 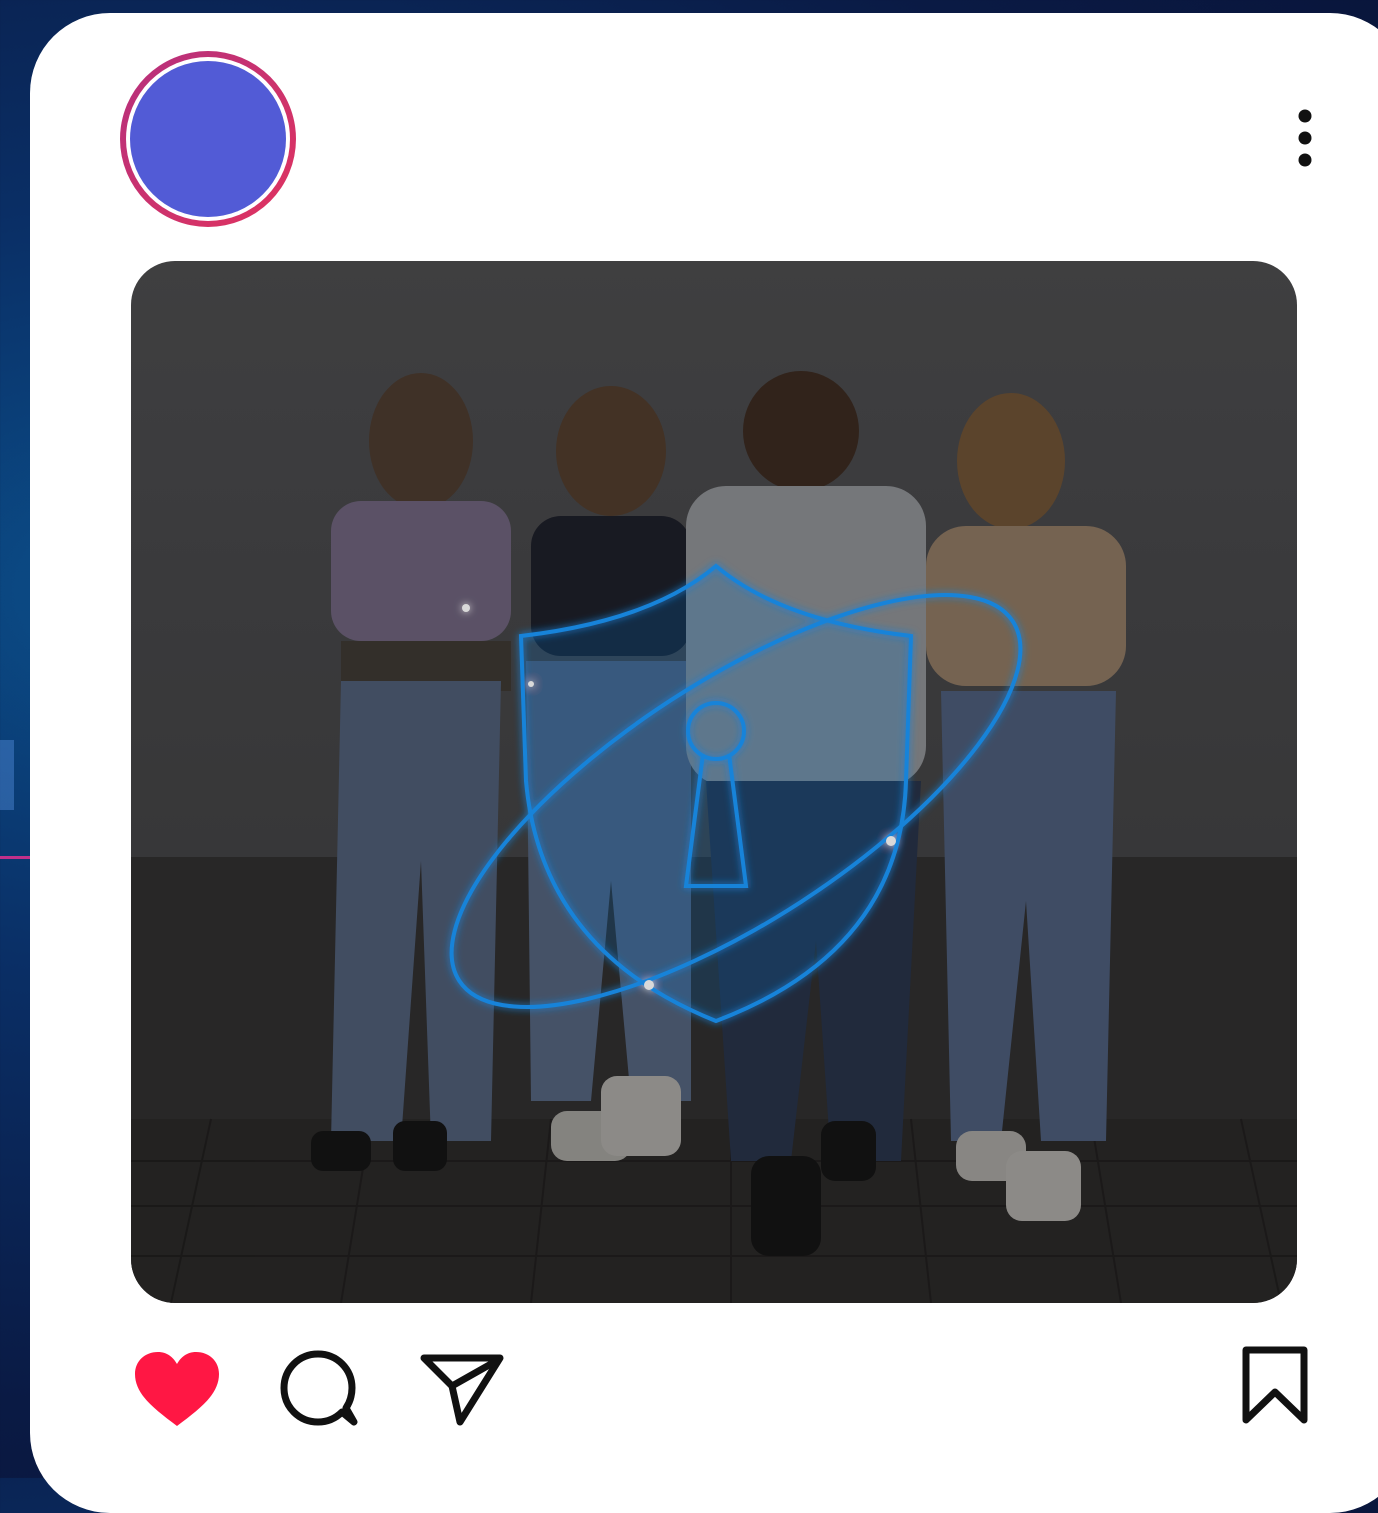 What do you see at coordinates (1275, 1386) in the screenshot?
I see `bookmark-icon` at bounding box center [1275, 1386].